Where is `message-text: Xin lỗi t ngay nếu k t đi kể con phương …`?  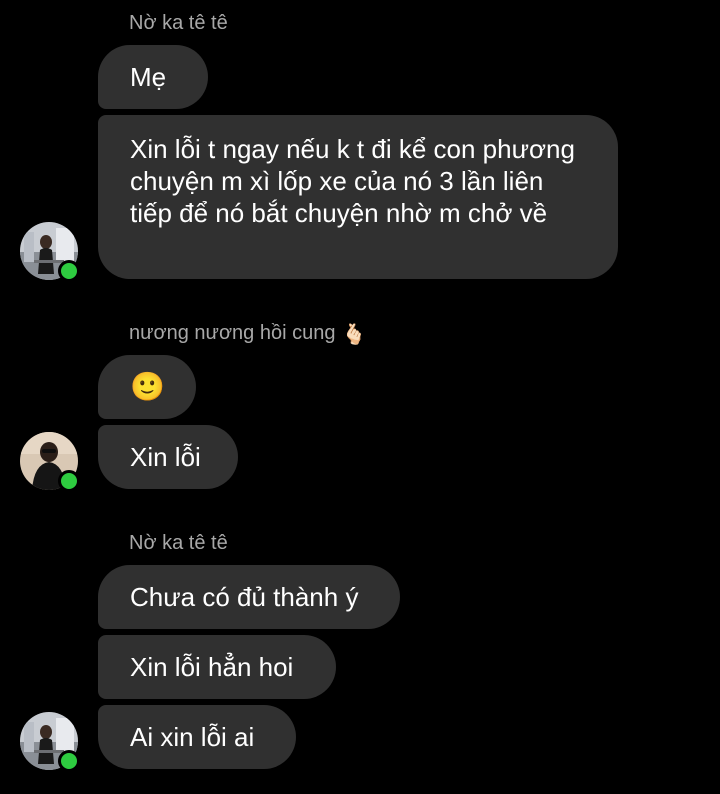
message-text: Xin lỗi t ngay nếu k t đi kể con phương … is located at coordinates (352, 181).